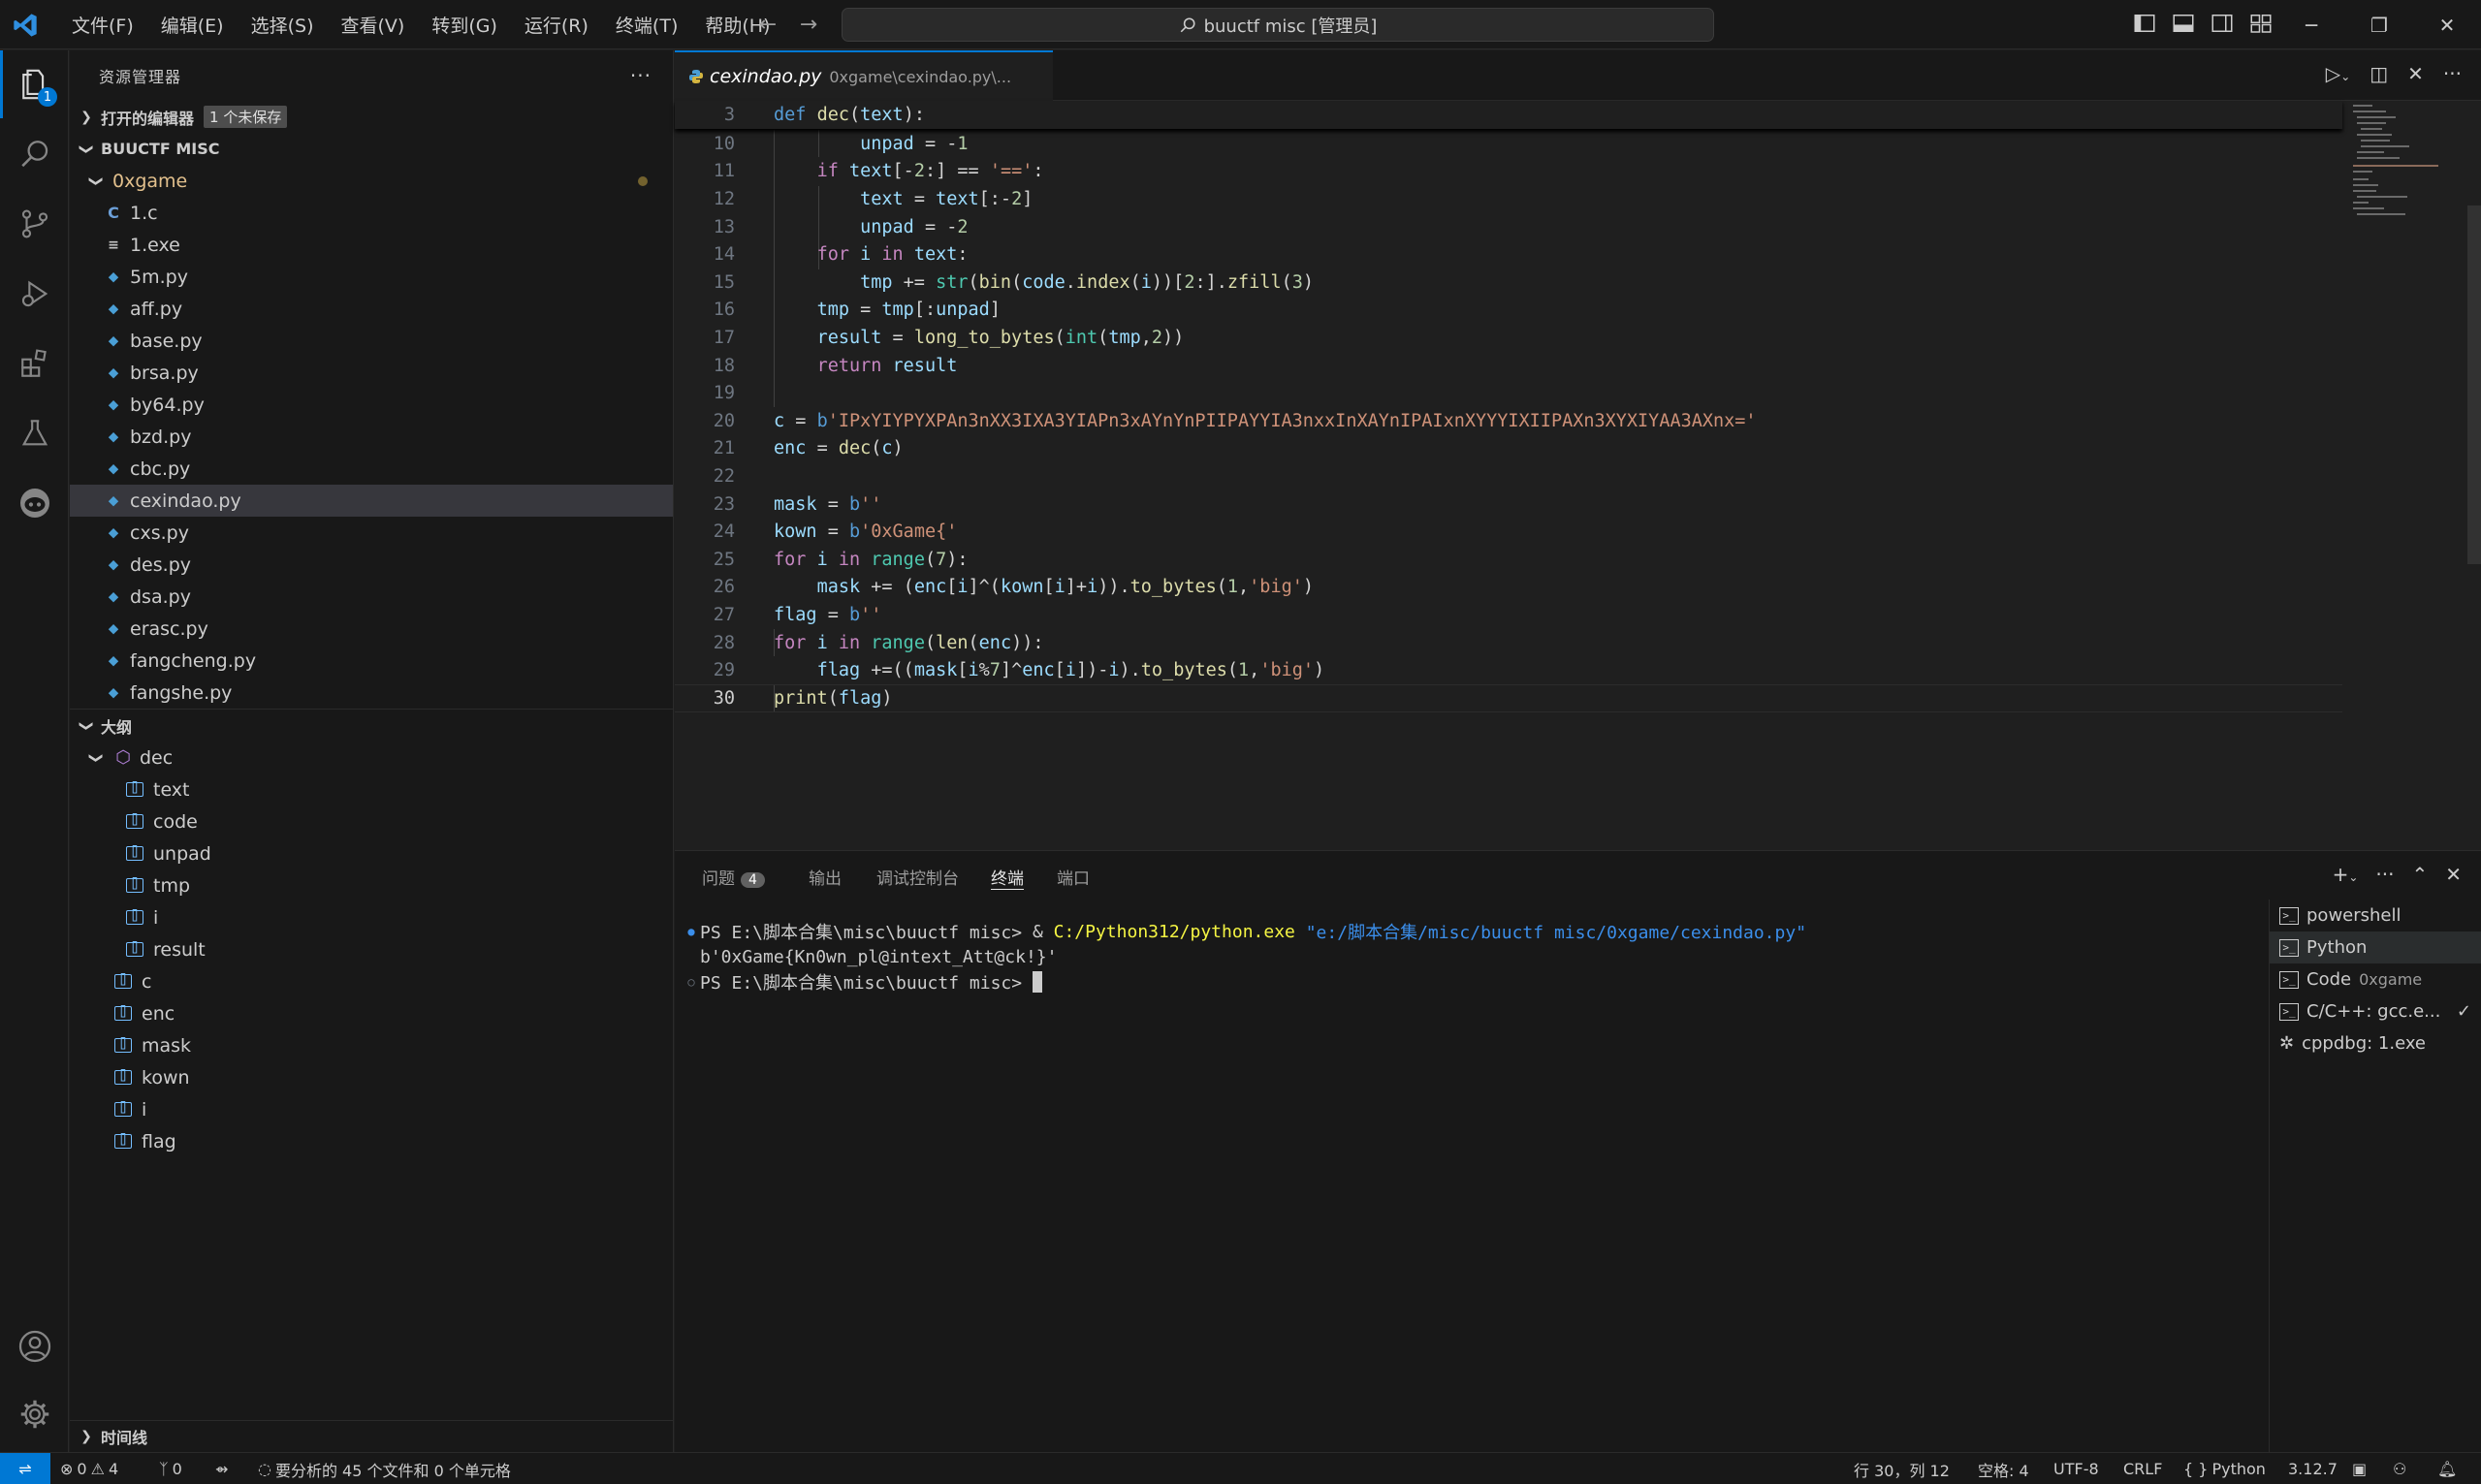 The height and width of the screenshot is (1484, 2481). I want to click on restore-icon: ❐, so click(2379, 24).